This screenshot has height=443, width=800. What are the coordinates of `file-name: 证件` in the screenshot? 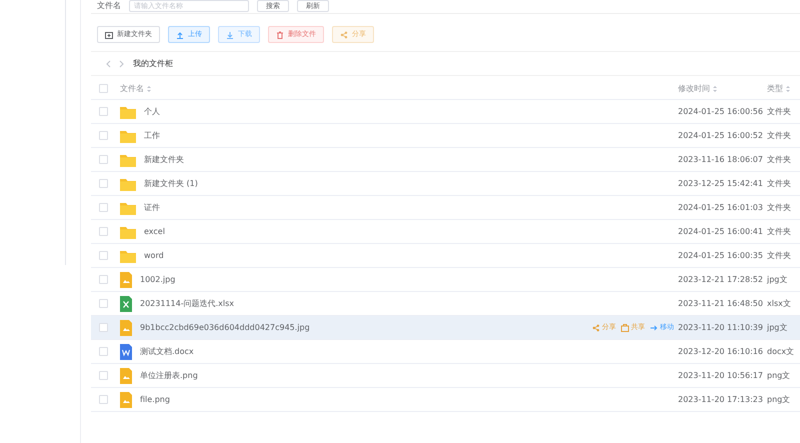 It's located at (152, 208).